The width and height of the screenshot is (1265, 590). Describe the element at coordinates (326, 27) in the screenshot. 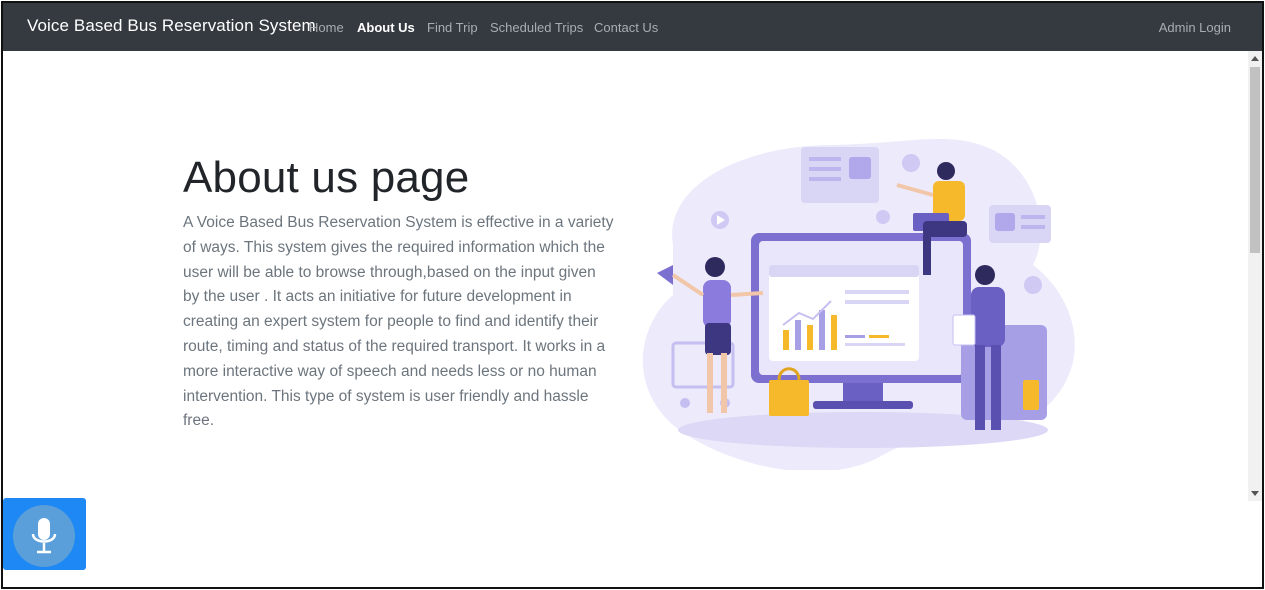

I see `nav-home: Home` at that location.